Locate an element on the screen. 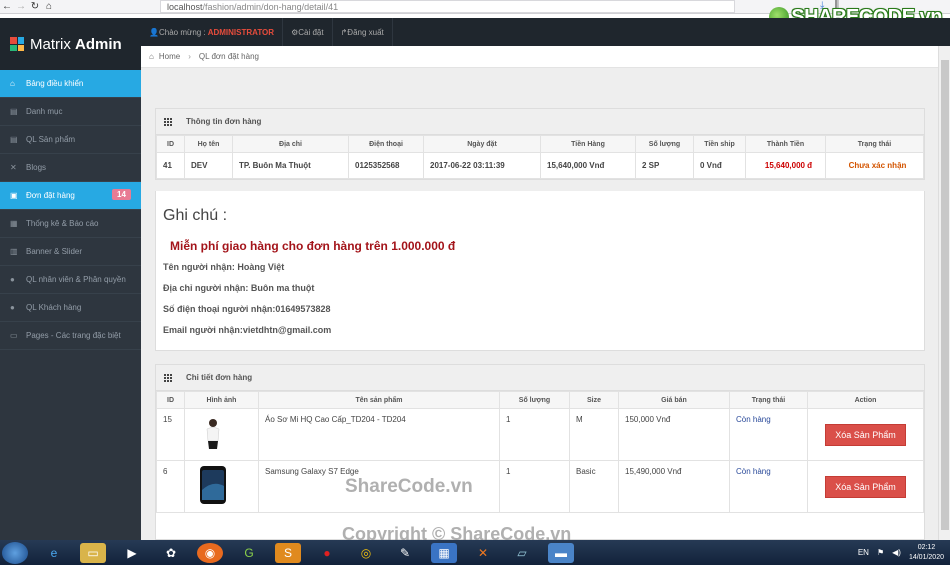  breadcrumb: ⌂ Home › QL đơn đặt hàng is located at coordinates (539, 57).